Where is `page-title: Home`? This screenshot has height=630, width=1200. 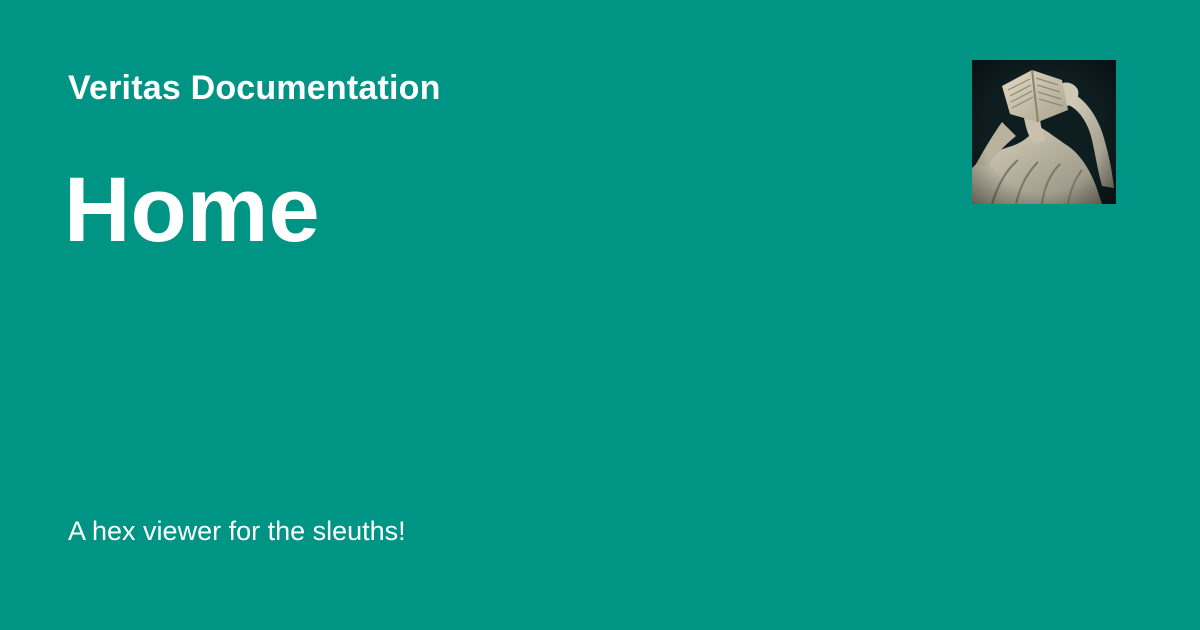
page-title: Home is located at coordinates (192, 210).